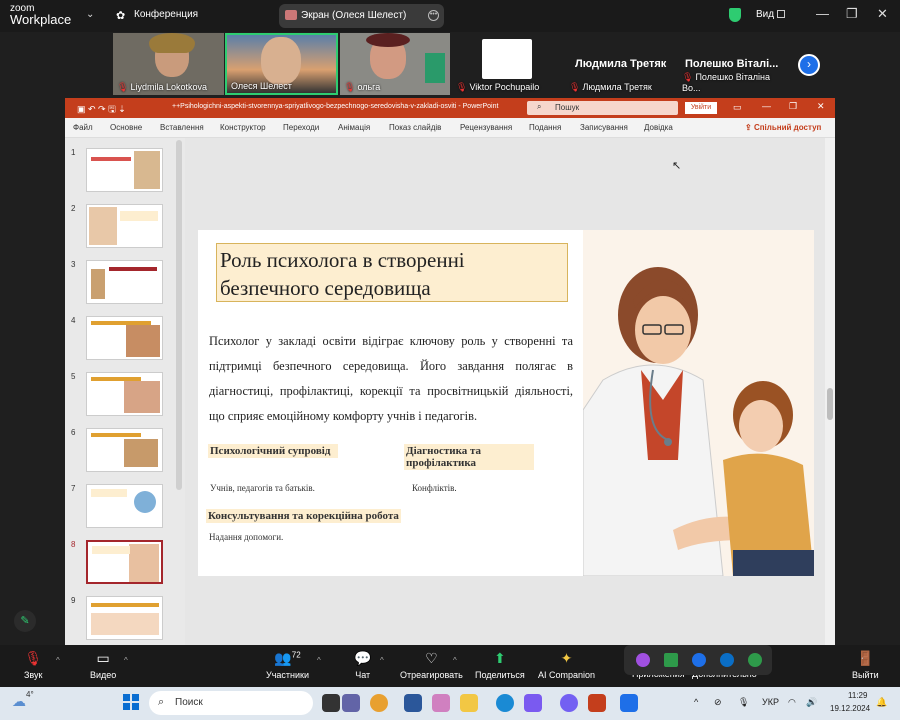 This screenshot has width=900, height=720. I want to click on video-button: ▭ Видео, so click(103, 665).